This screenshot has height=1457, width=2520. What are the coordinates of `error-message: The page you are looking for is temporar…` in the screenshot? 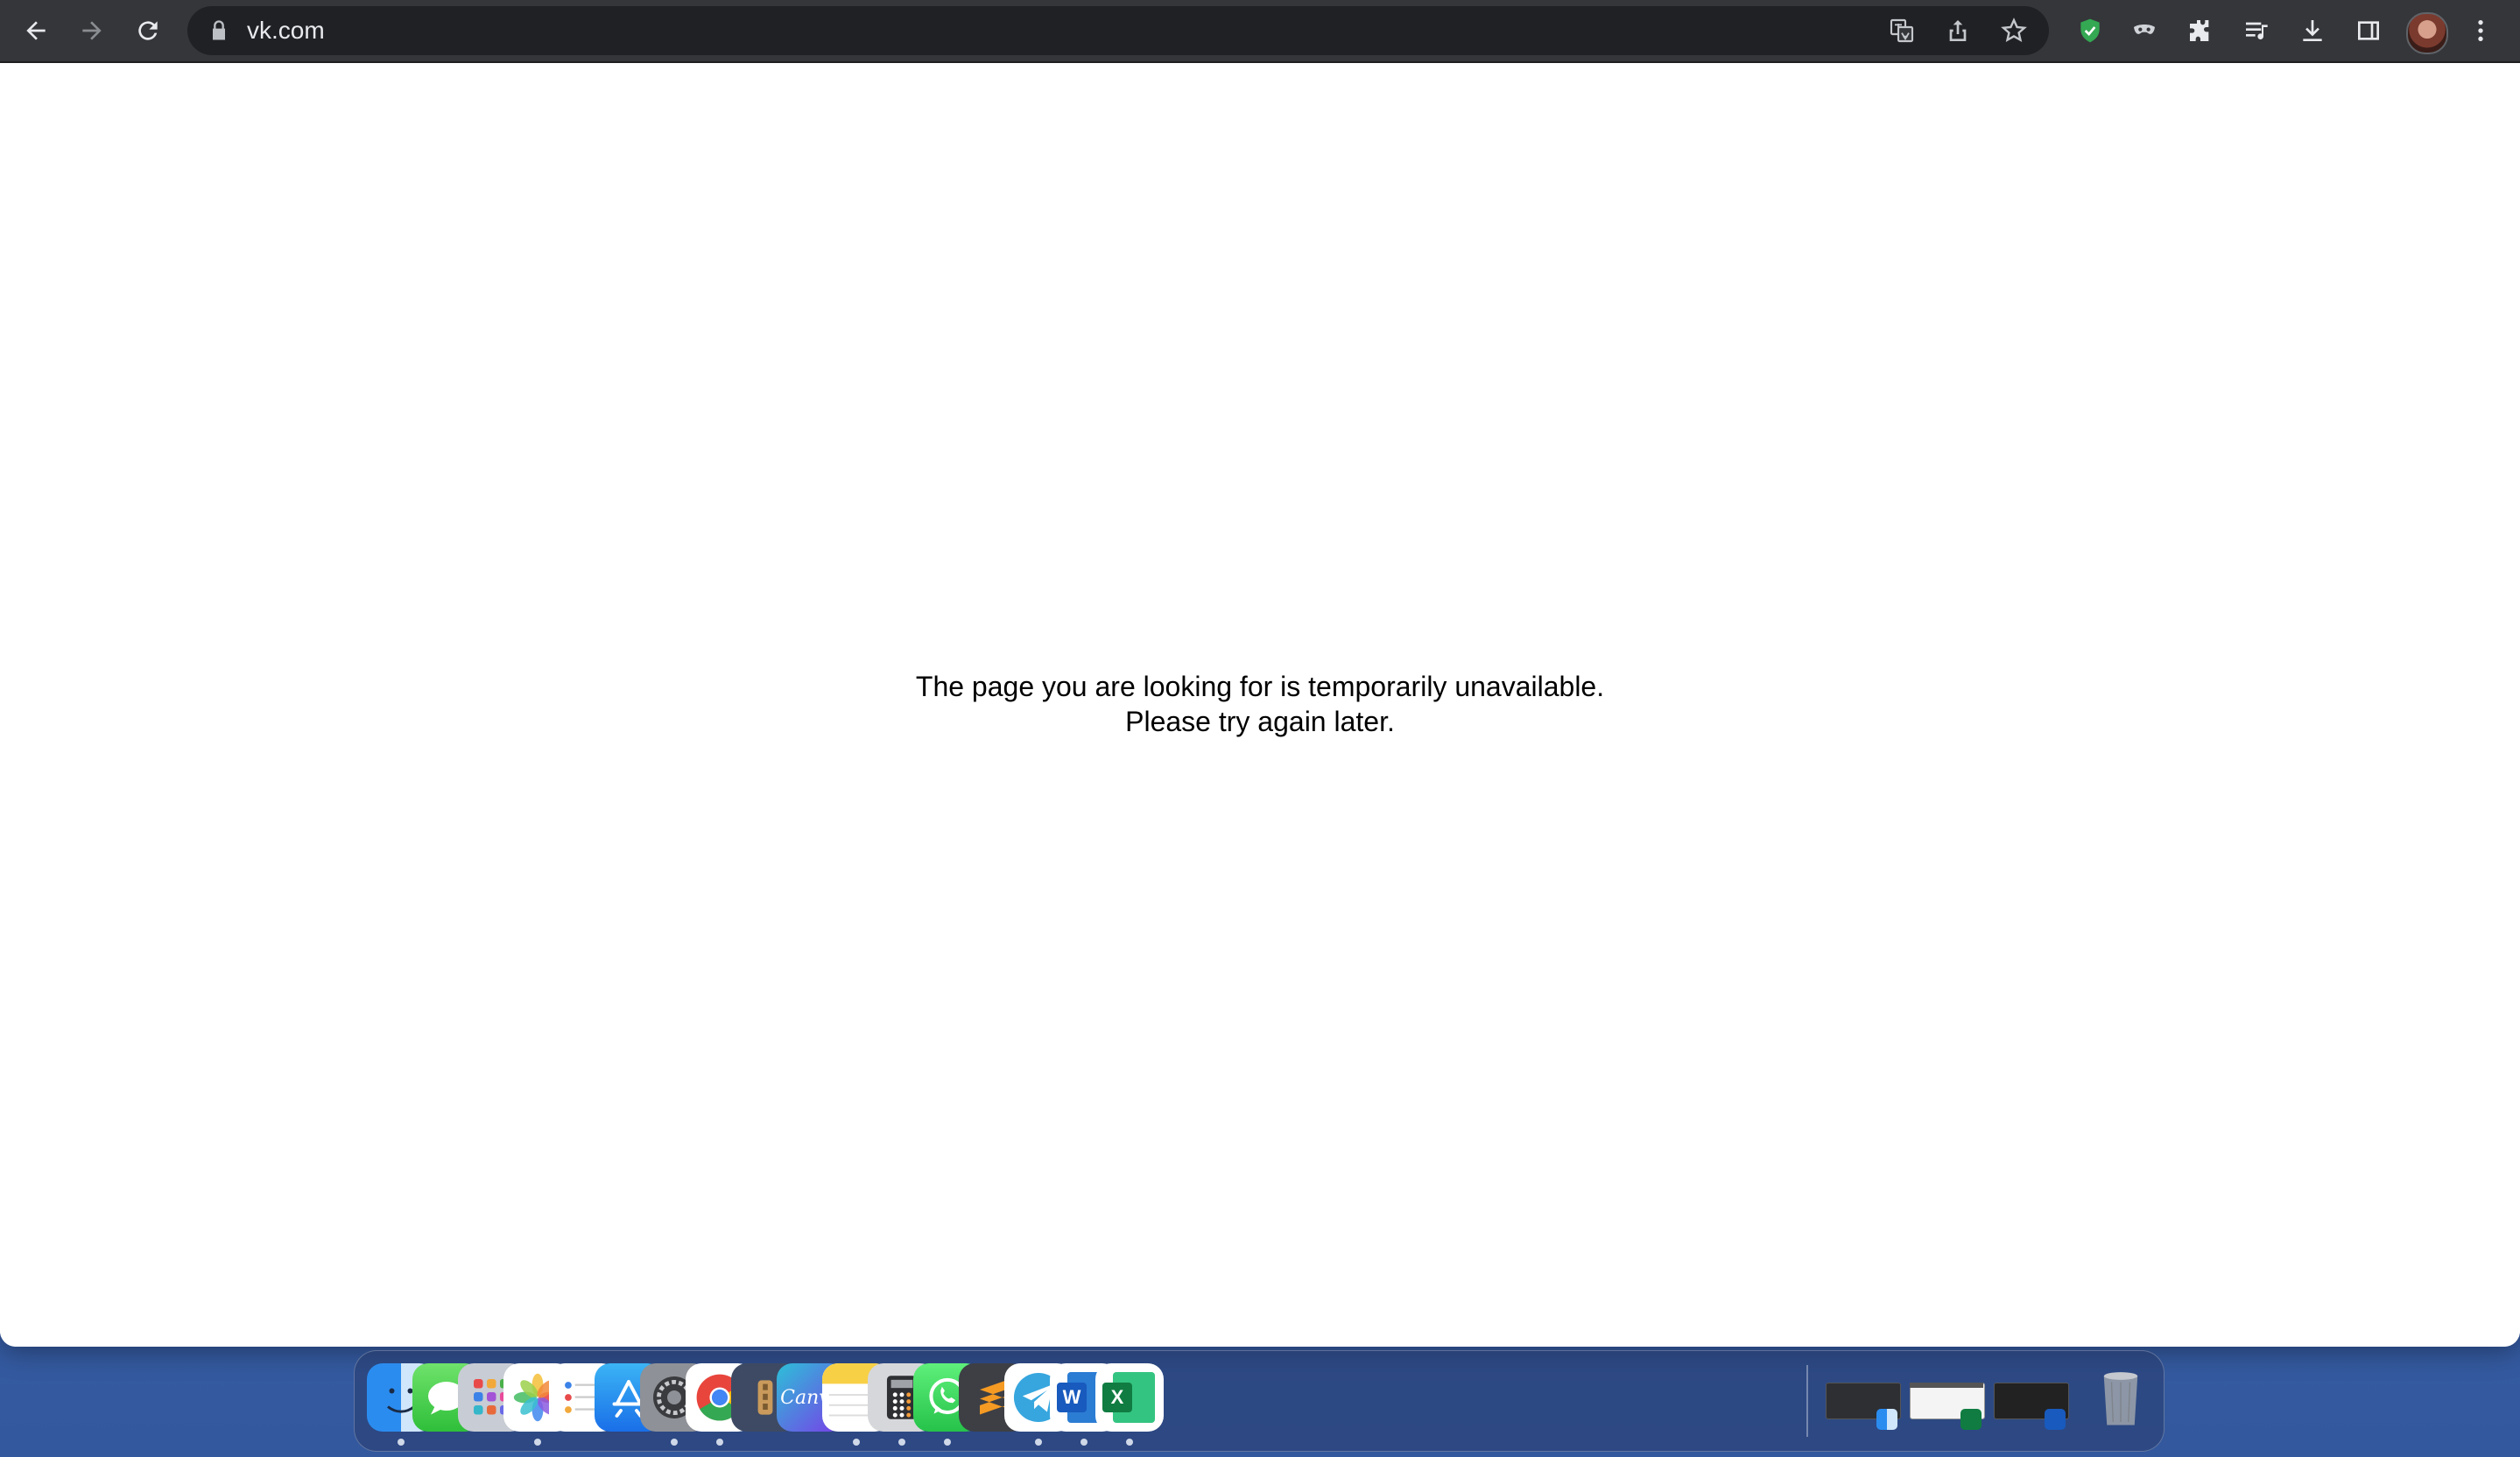 It's located at (1260, 704).